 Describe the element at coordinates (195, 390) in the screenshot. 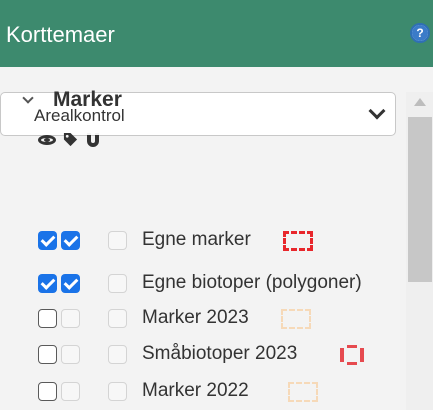

I see `layer-label: Marker 2022` at that location.